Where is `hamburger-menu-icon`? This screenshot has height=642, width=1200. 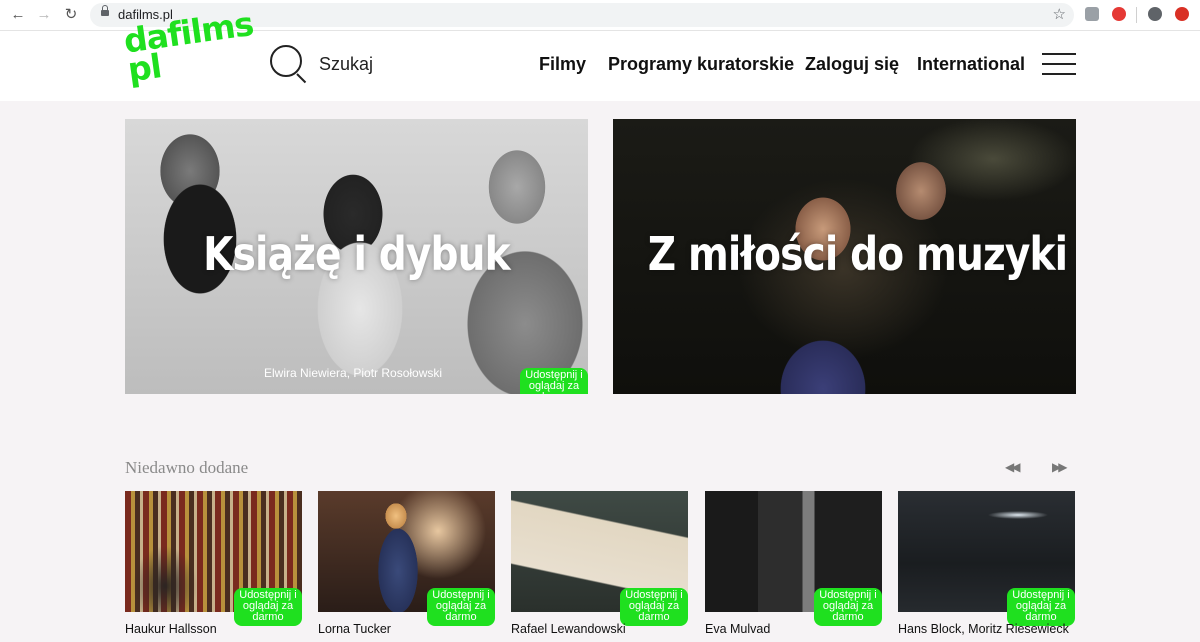
hamburger-menu-icon is located at coordinates (1059, 64).